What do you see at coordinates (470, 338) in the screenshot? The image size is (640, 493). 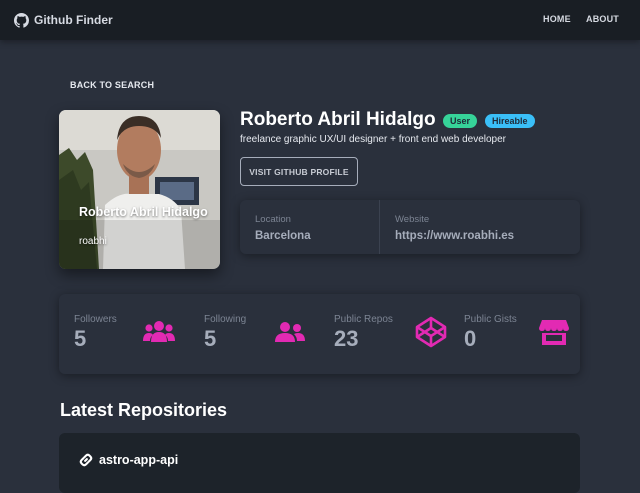 I see `stat-value: 0` at bounding box center [470, 338].